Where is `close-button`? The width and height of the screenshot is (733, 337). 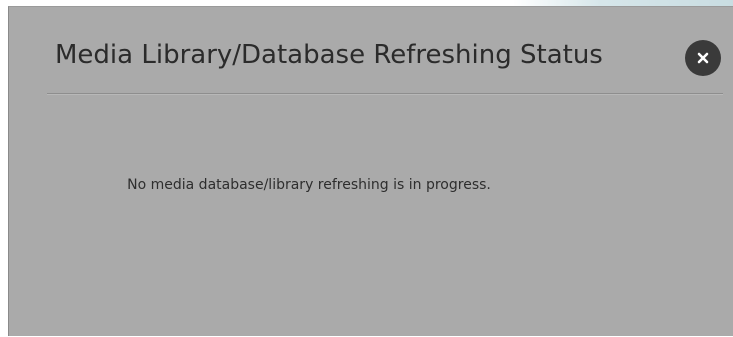
close-button is located at coordinates (703, 58).